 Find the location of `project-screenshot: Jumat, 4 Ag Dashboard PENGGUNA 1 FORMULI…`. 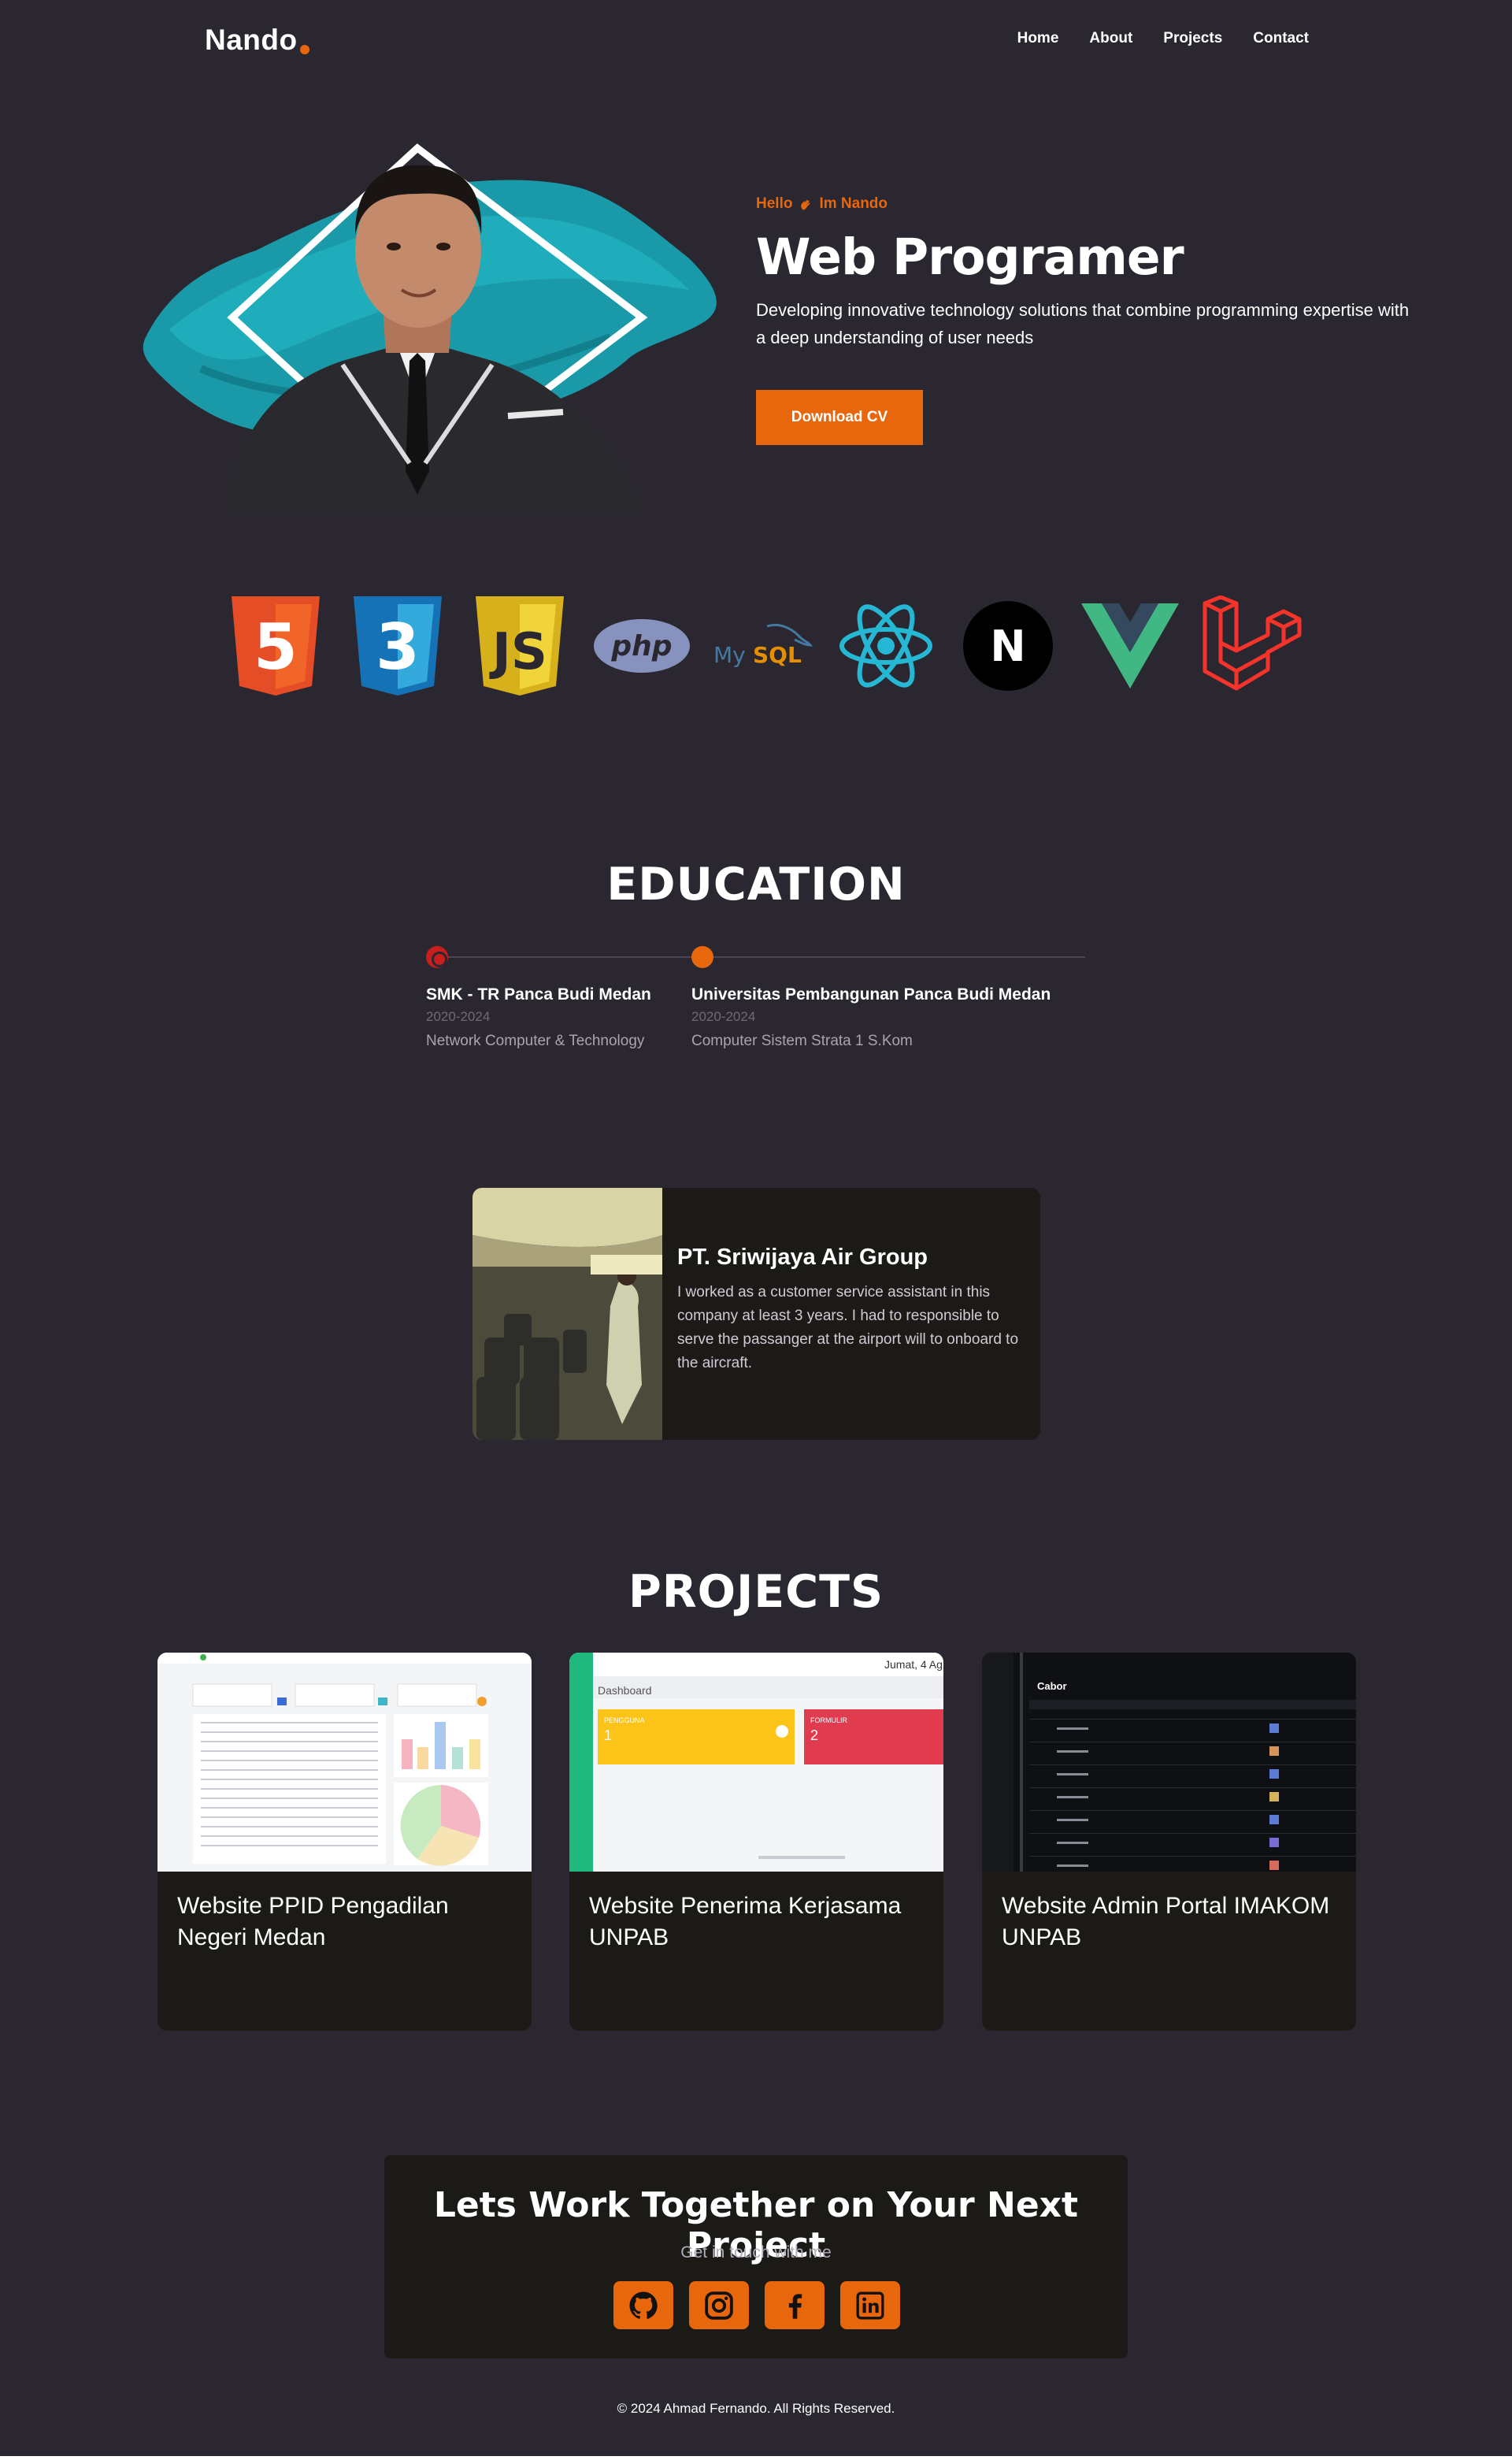

project-screenshot: Jumat, 4 Ag Dashboard PENGGUNA 1 FORMULI… is located at coordinates (756, 1762).